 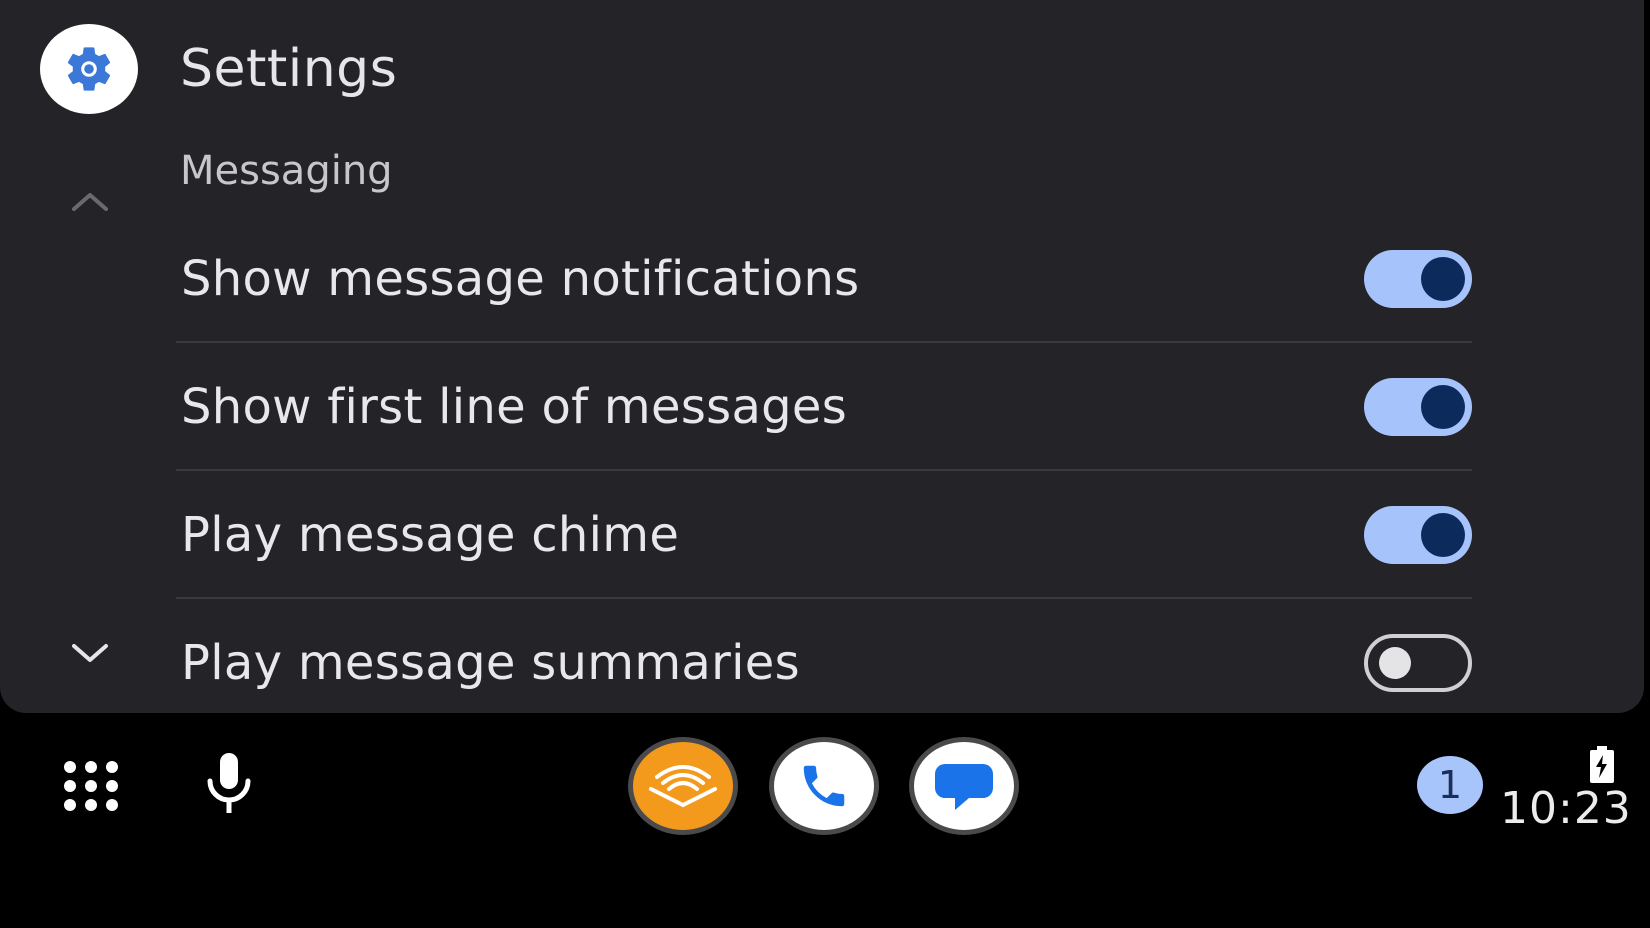 I want to click on settings-app-icon, so click(x=89, y=69).